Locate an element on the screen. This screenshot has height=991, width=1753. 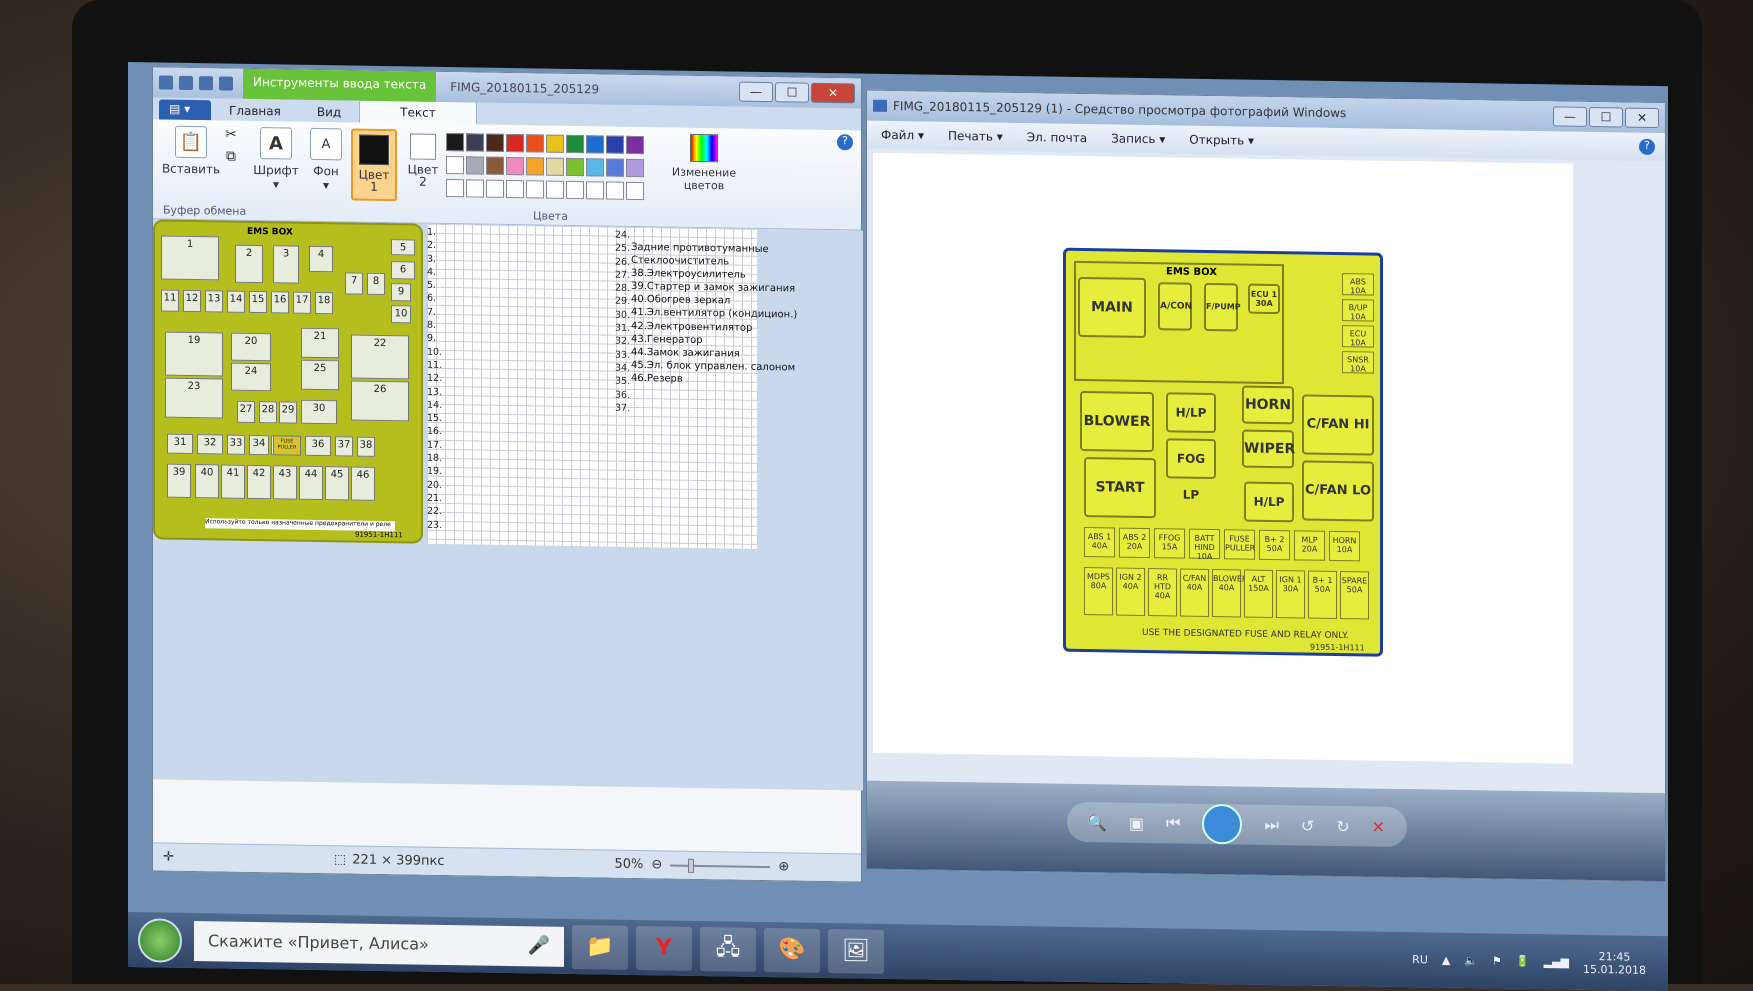
zoom-icon: 🔍 is located at coordinates (1097, 822).